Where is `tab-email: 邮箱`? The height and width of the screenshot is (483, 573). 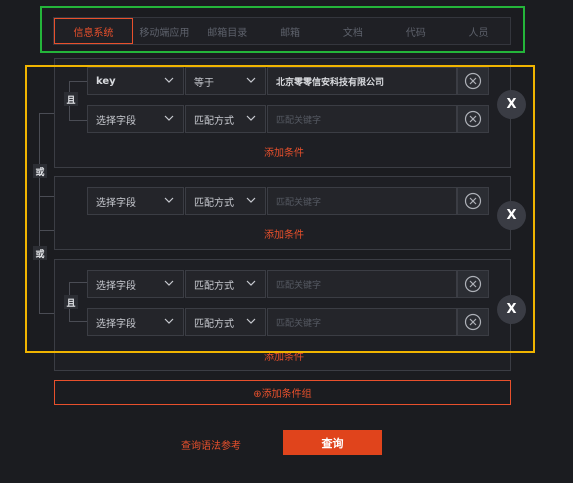 tab-email: 邮箱 is located at coordinates (290, 31).